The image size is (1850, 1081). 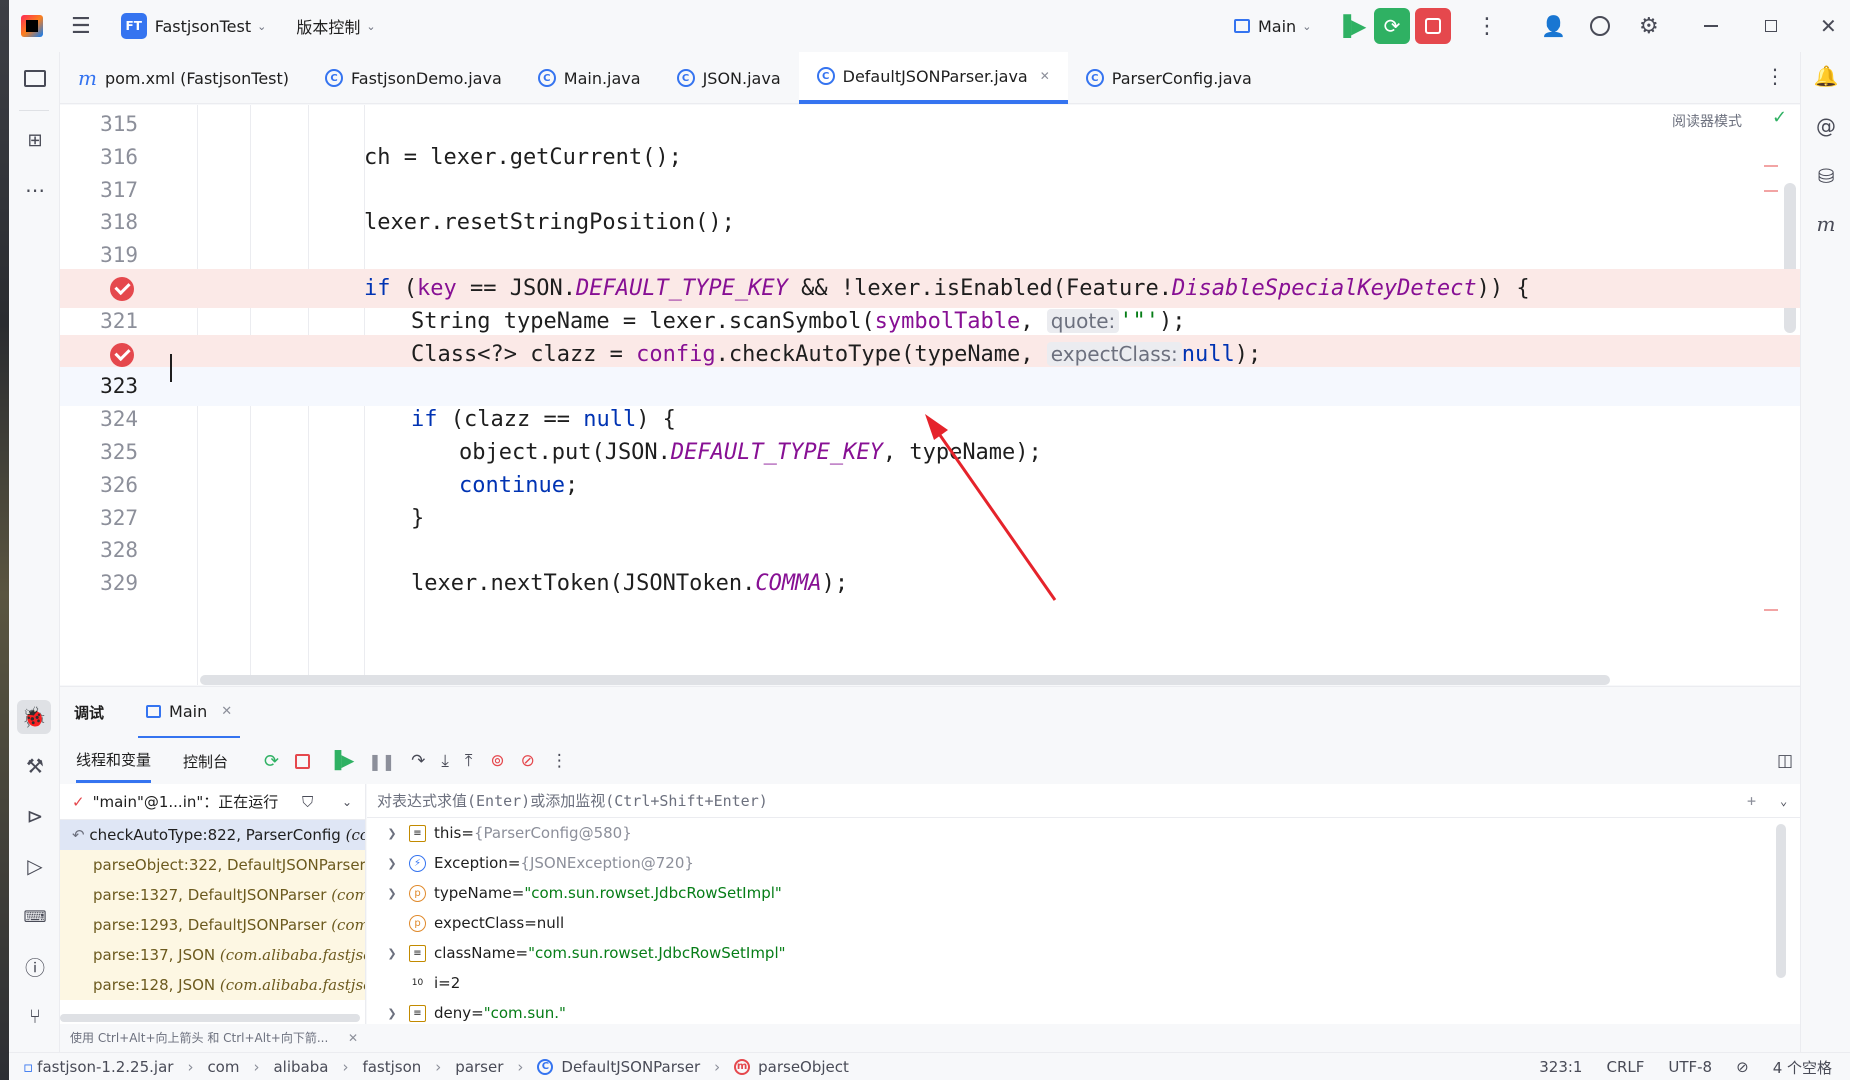 I want to click on tab-defaultjsonparser-java: C DefaultJSONParser.java ✕, so click(x=933, y=78).